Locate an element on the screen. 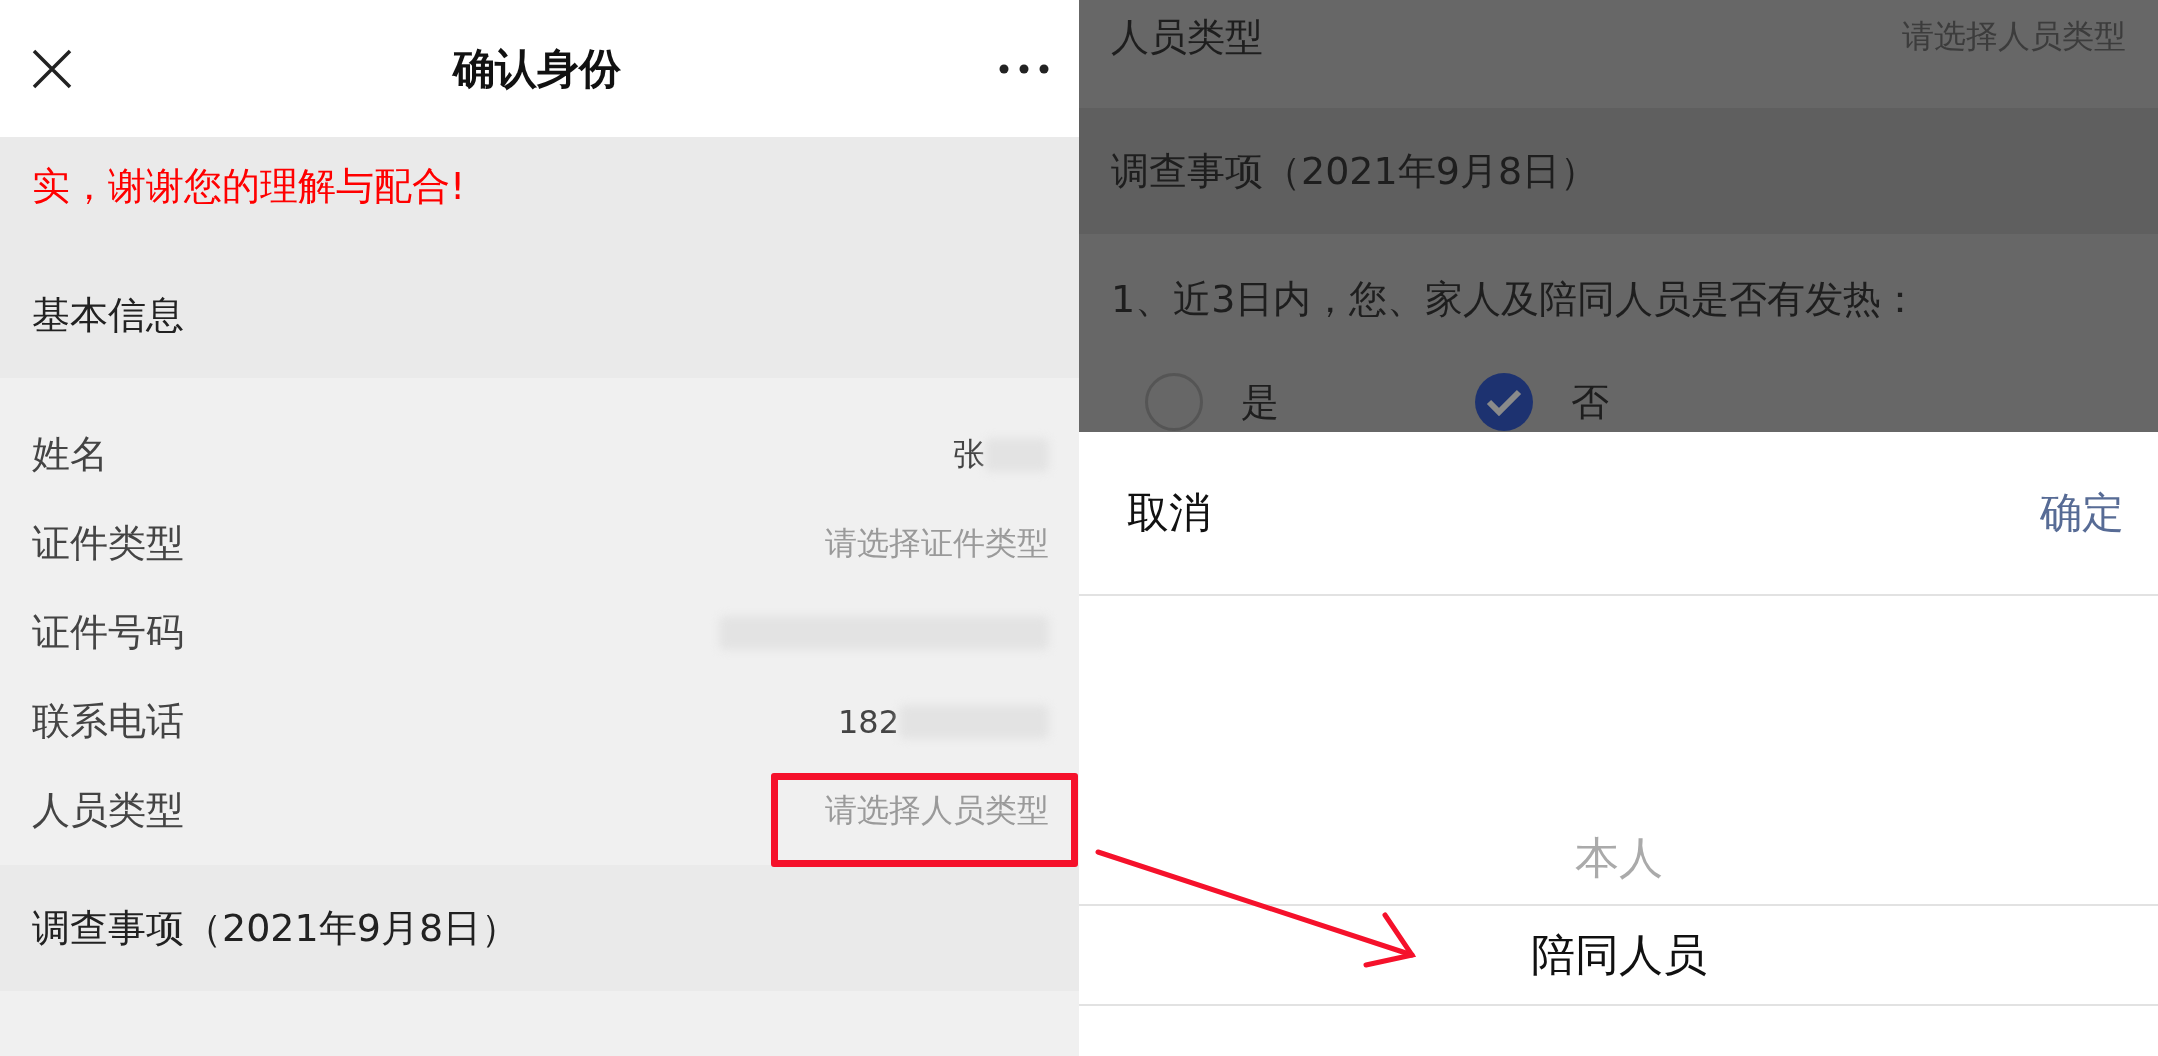  confirm-button: 确定 is located at coordinates (2082, 513).